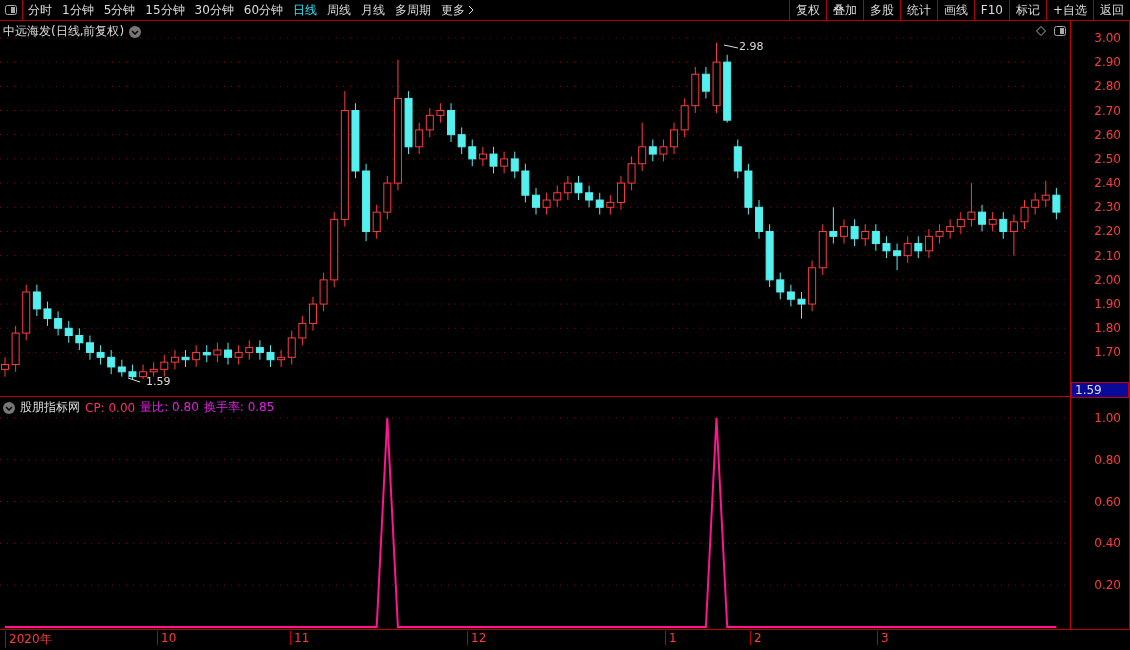  I want to click on indicator-reading: 量比: 0.80, so click(169, 407).